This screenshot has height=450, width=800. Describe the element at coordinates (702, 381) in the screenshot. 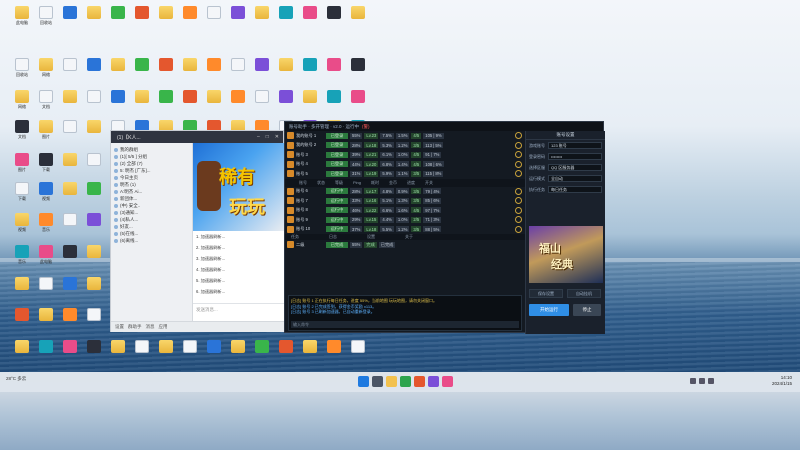

I see `volume-icon` at that location.